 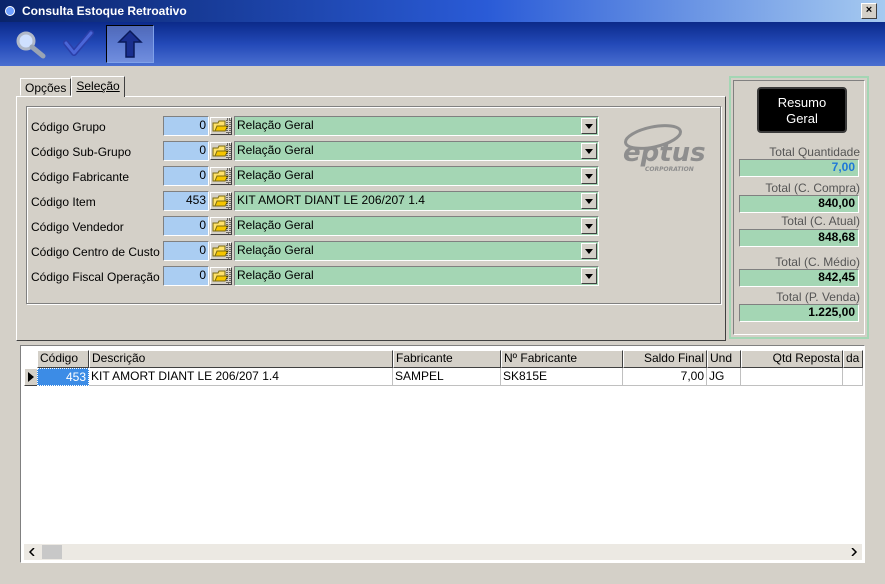 What do you see at coordinates (241, 377) in the screenshot?
I see `table-cell: KIT AMORT DIANT LE 206/207 1.4` at bounding box center [241, 377].